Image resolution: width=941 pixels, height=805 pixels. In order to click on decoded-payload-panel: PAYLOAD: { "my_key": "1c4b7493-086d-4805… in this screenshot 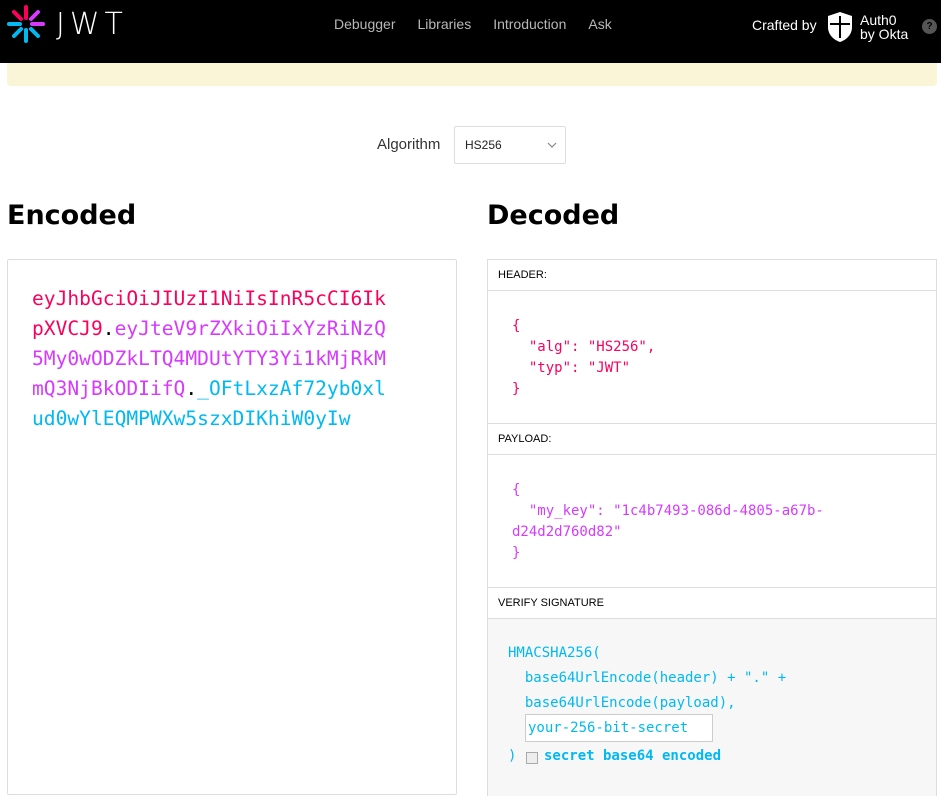, I will do `click(712, 505)`.